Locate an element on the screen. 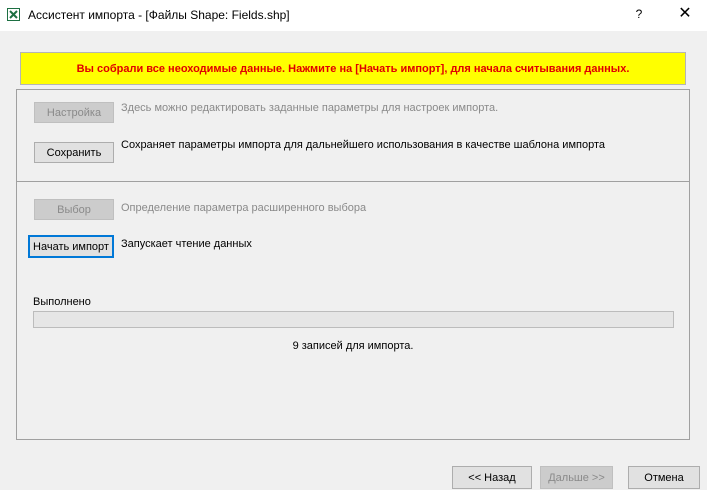 The image size is (707, 490). settings-button: Настройка is located at coordinates (74, 112).